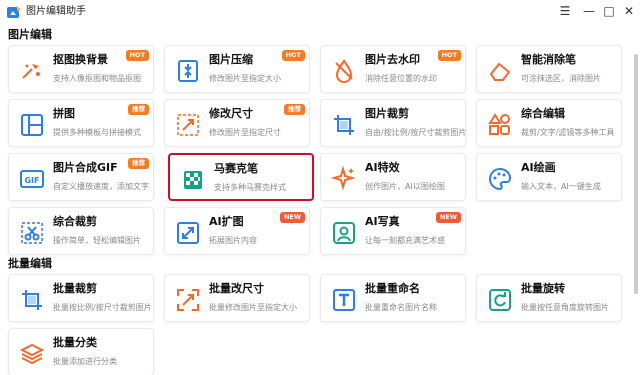 The width and height of the screenshot is (640, 375). I want to click on card-ai-expand: AI扩图 拓展图片内容 NEW, so click(237, 231).